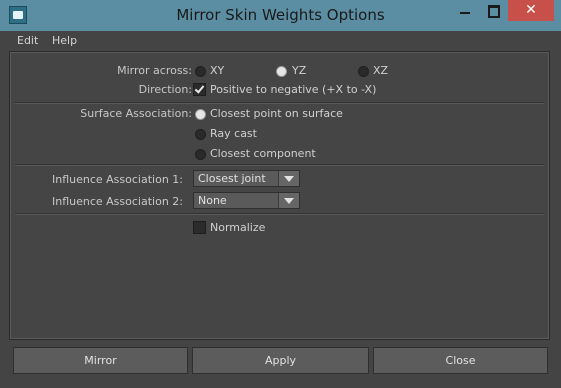 This screenshot has height=388, width=561. Describe the element at coordinates (217, 70) in the screenshot. I see `mirror-xy-label: XY` at that location.